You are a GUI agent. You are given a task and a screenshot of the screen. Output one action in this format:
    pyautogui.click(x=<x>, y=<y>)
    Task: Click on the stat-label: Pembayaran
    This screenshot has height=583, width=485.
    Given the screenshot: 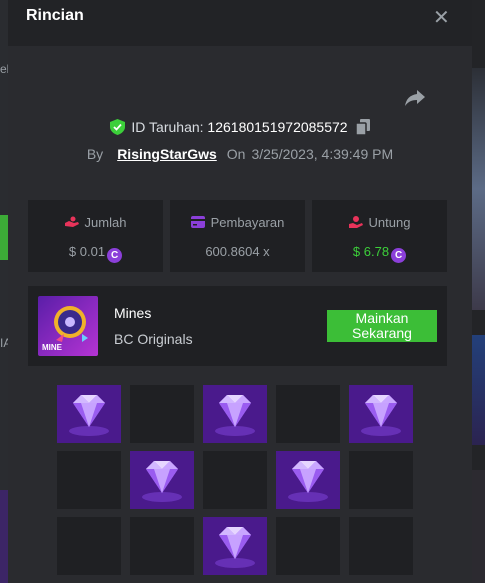 What is the action you would take?
    pyautogui.click(x=247, y=222)
    